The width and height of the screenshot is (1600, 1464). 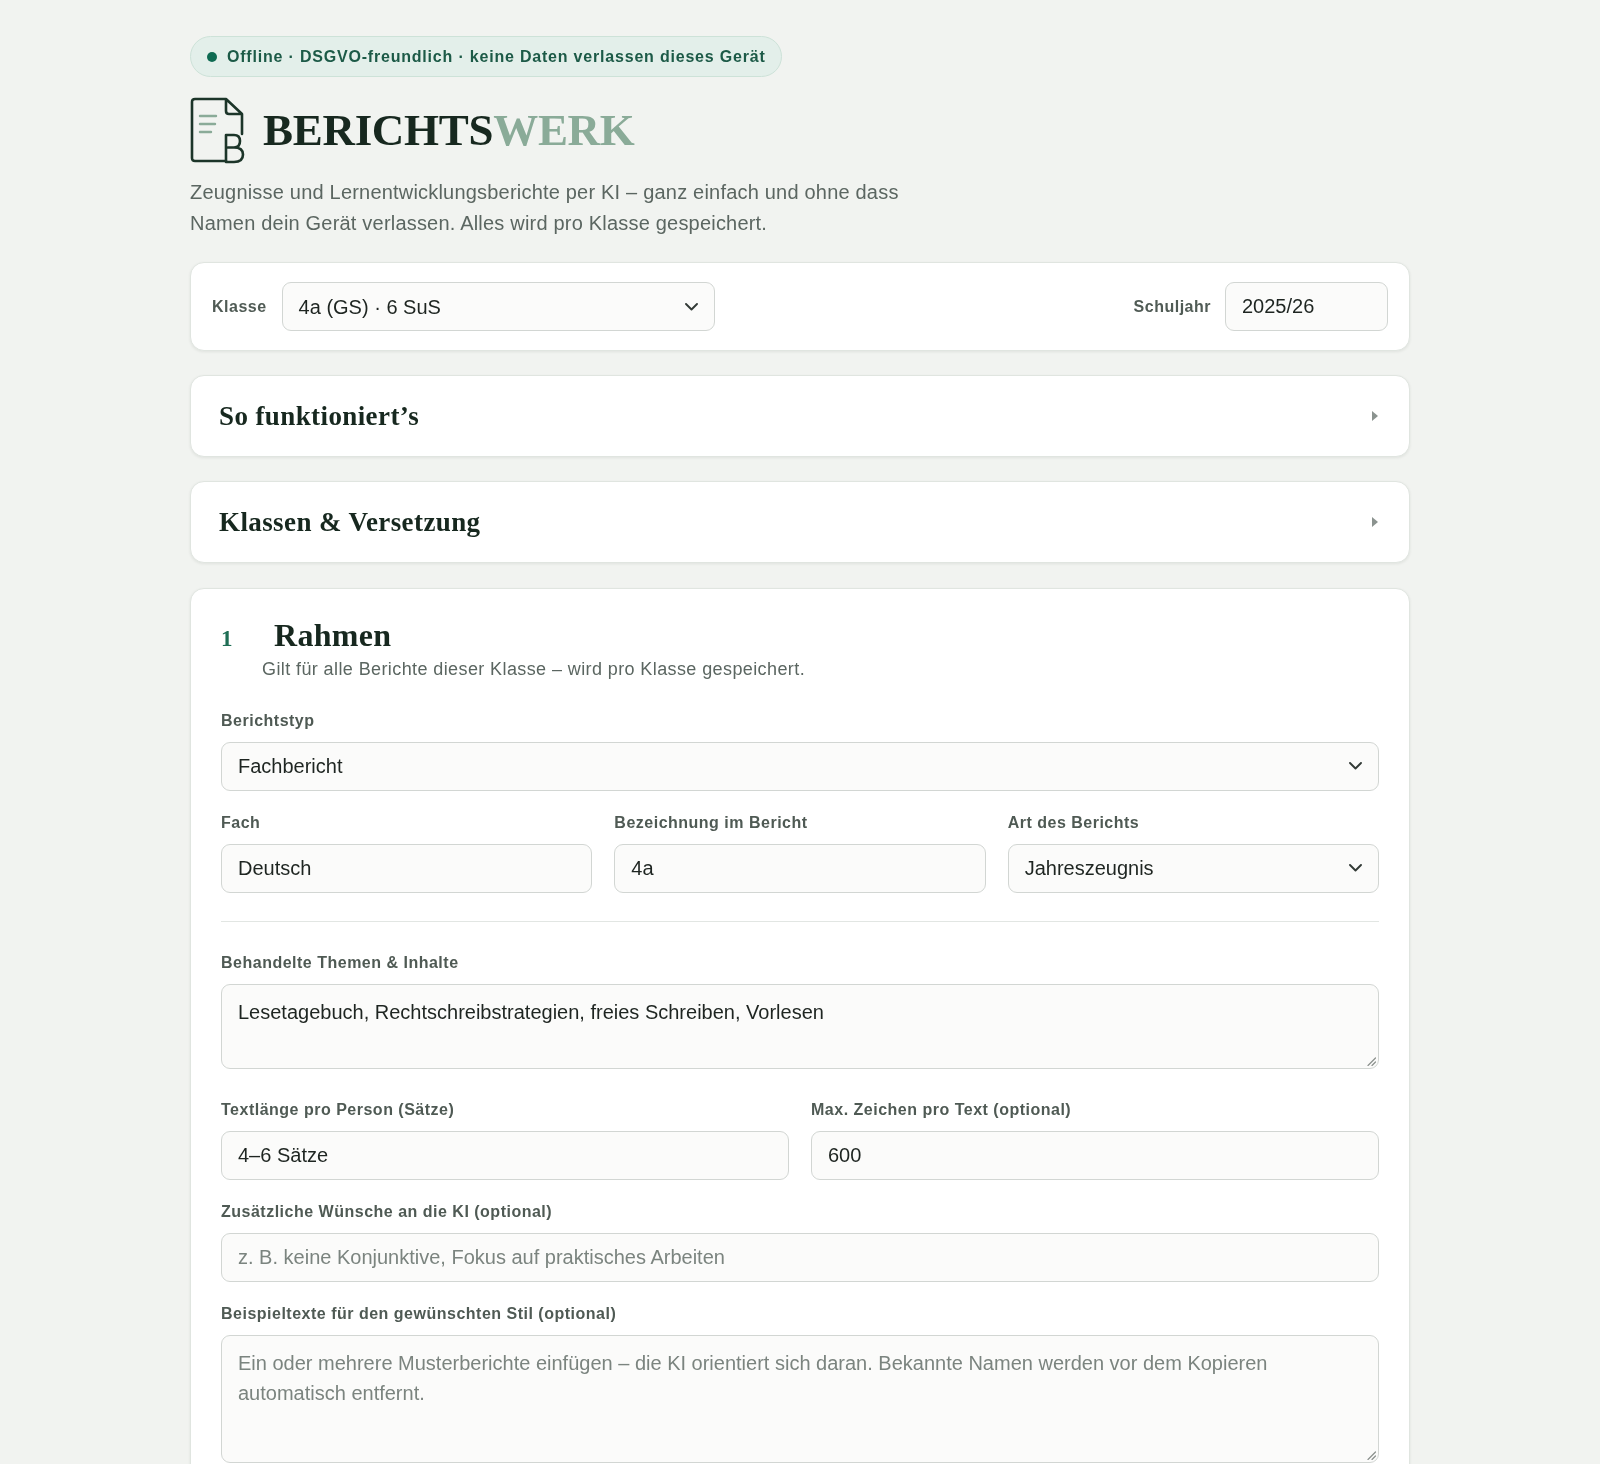 I want to click on field-label: Textlänge pro Person (Sätze), so click(x=338, y=1109).